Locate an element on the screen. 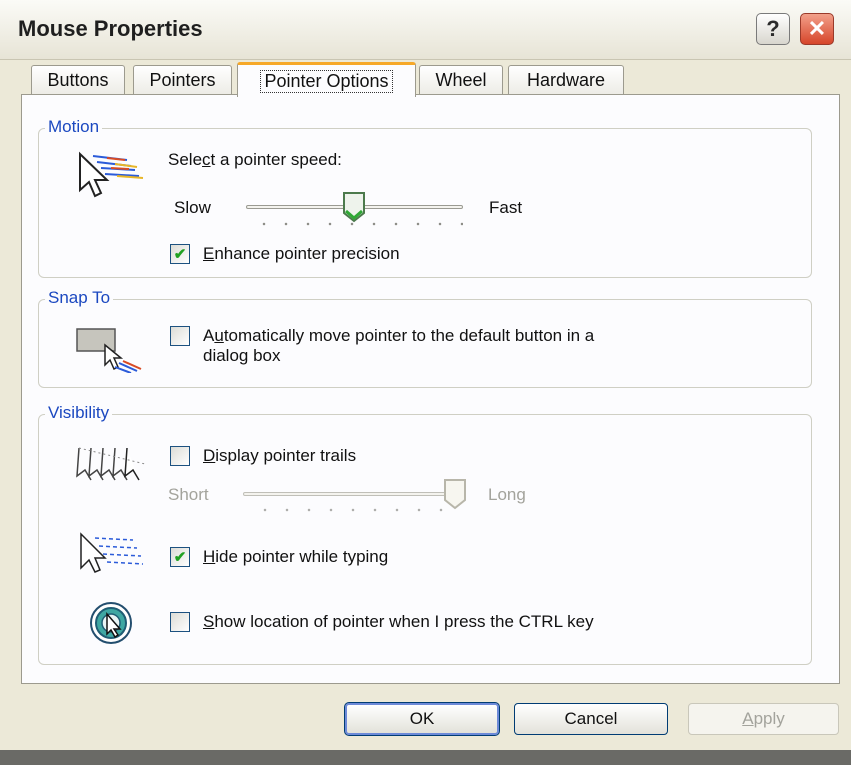  show-location-checkbox is located at coordinates (180, 622).